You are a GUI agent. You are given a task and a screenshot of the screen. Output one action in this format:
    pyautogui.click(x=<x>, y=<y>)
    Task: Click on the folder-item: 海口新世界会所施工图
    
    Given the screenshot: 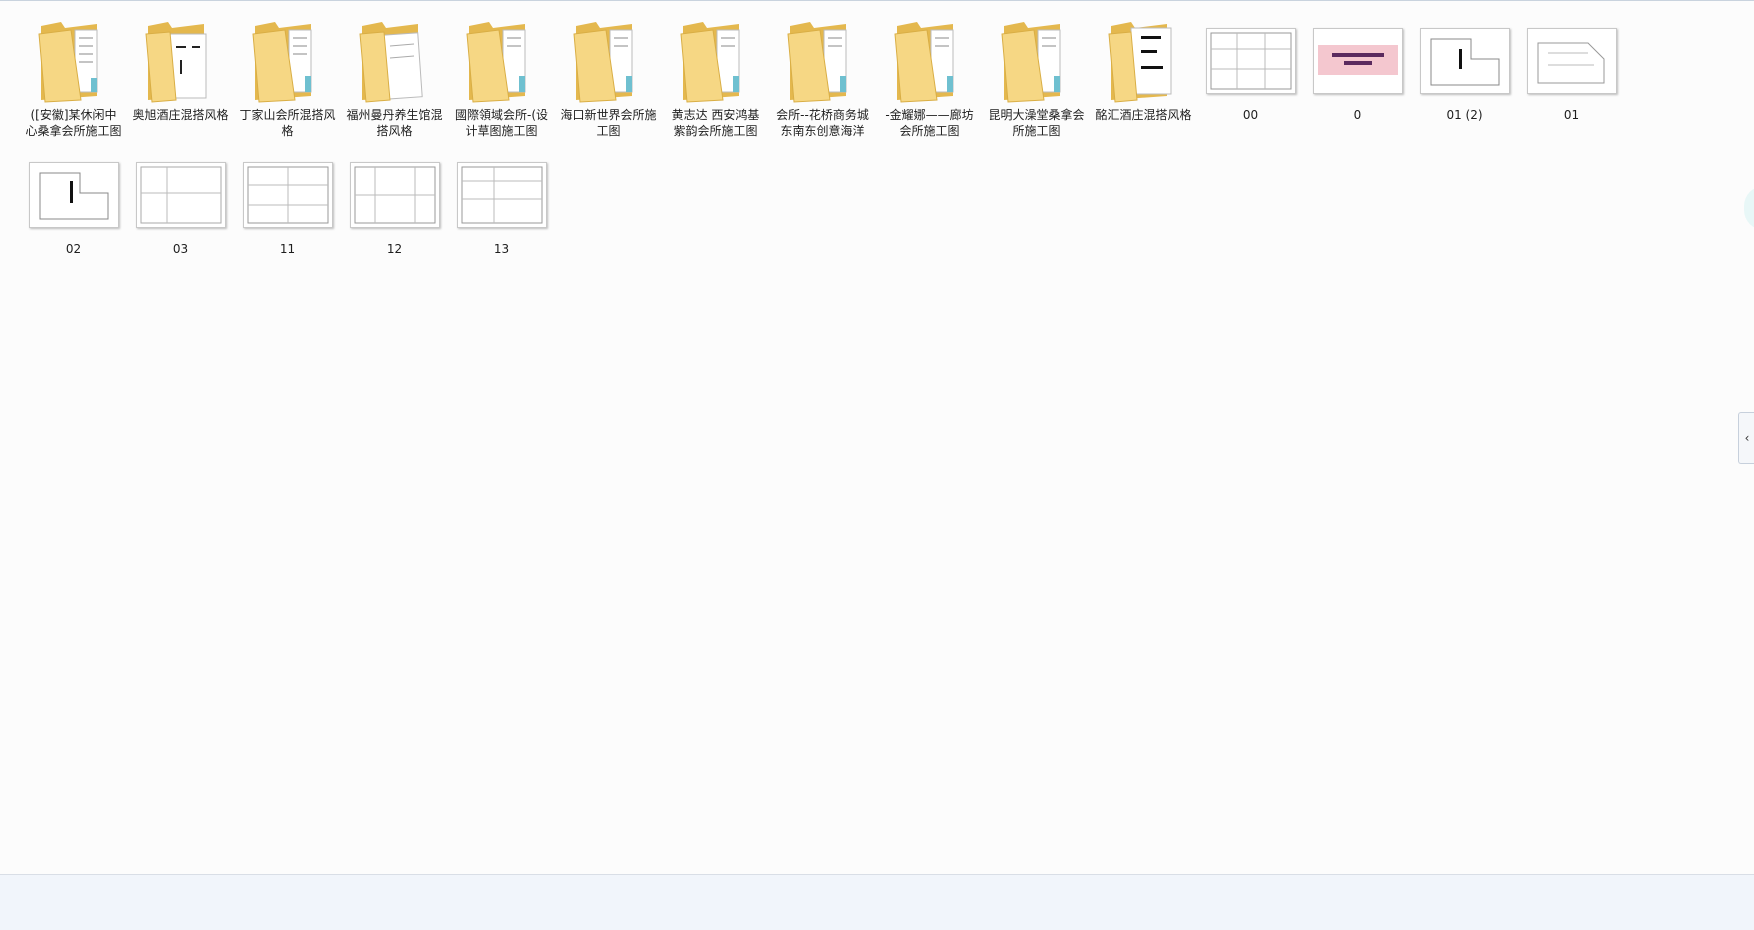 What is the action you would take?
    pyautogui.click(x=608, y=74)
    